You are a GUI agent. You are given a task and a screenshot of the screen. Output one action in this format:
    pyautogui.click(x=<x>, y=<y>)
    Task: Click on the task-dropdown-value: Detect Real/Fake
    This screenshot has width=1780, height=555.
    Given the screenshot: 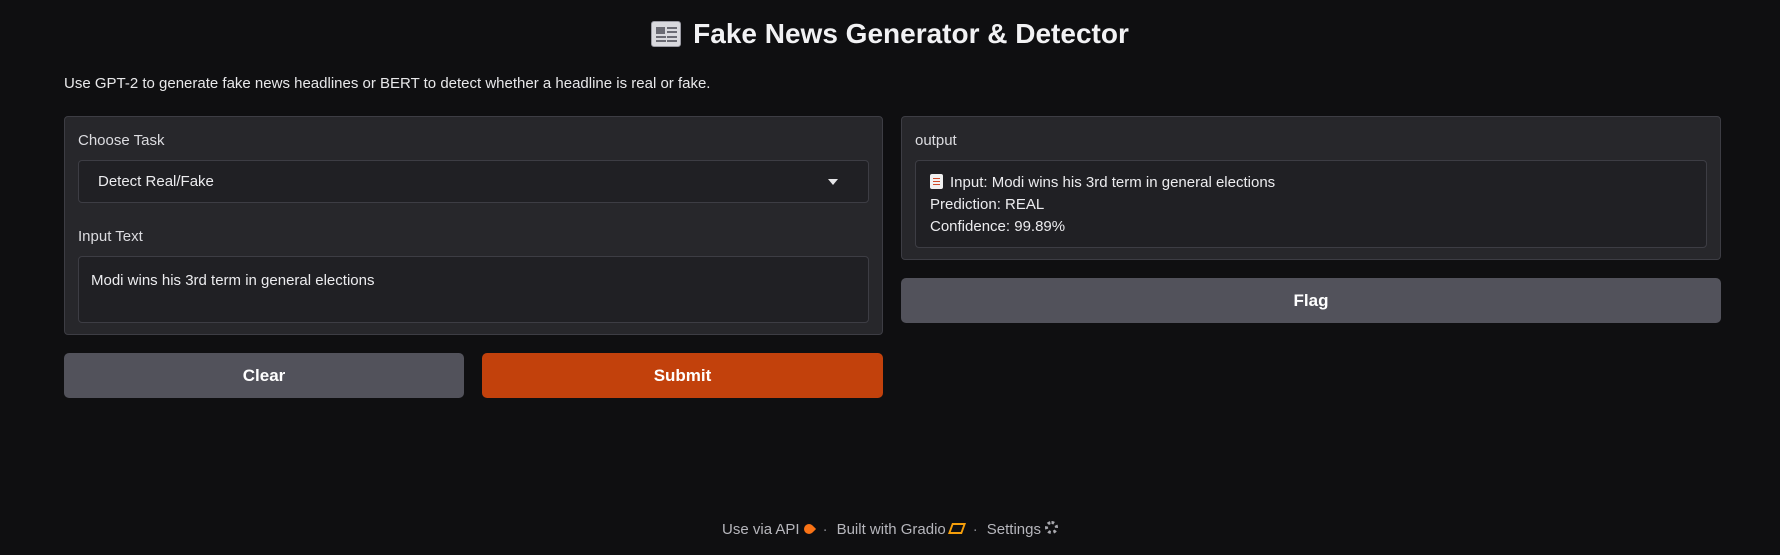 What is the action you would take?
    pyautogui.click(x=156, y=181)
    